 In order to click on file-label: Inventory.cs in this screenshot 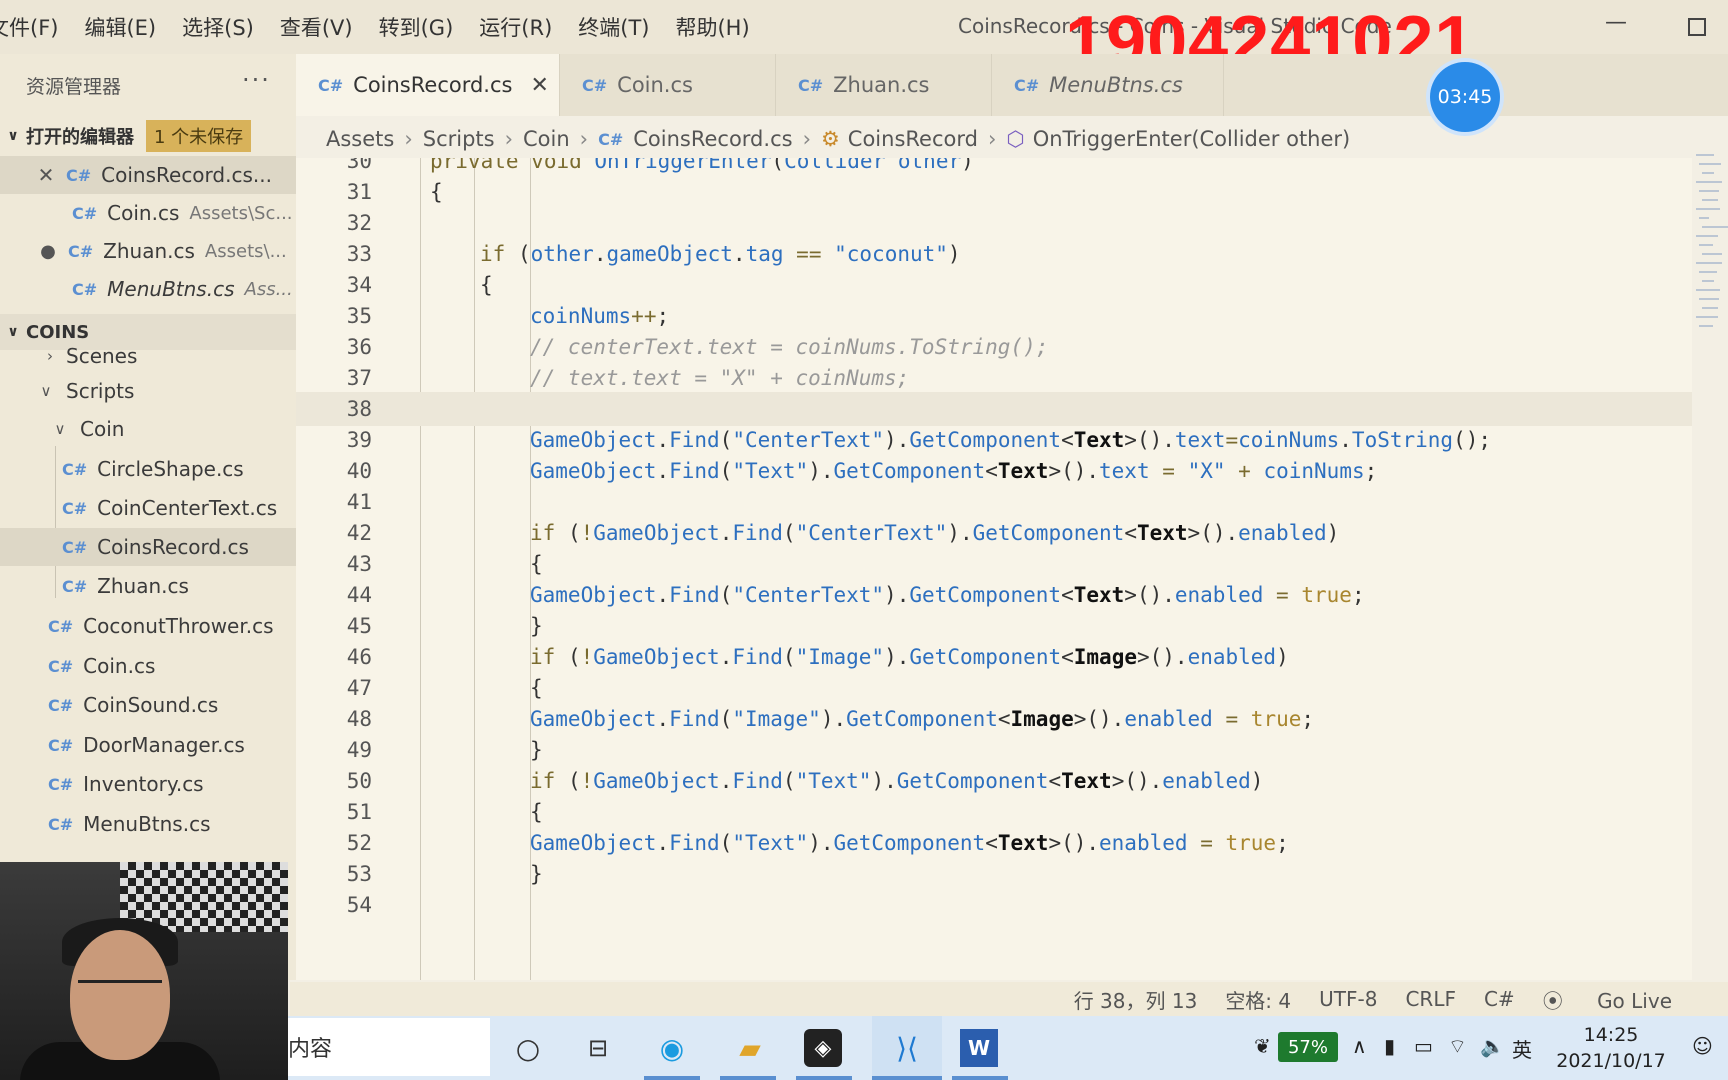, I will do `click(143, 784)`.